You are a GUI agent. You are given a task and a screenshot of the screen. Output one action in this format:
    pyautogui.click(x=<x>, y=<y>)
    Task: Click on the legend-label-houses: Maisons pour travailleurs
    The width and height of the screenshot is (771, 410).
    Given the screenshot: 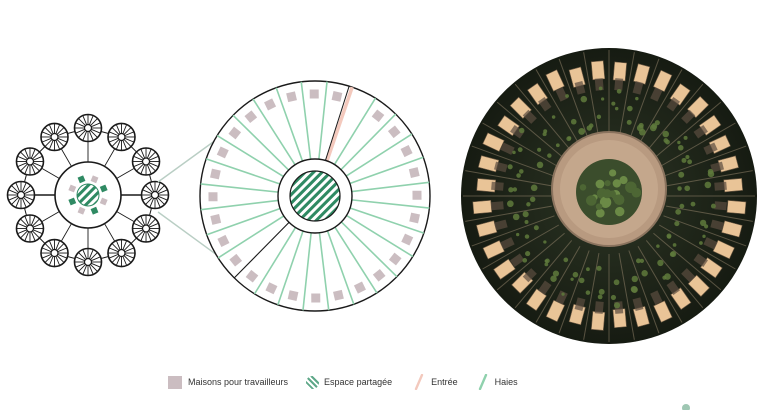 What is the action you would take?
    pyautogui.click(x=238, y=382)
    